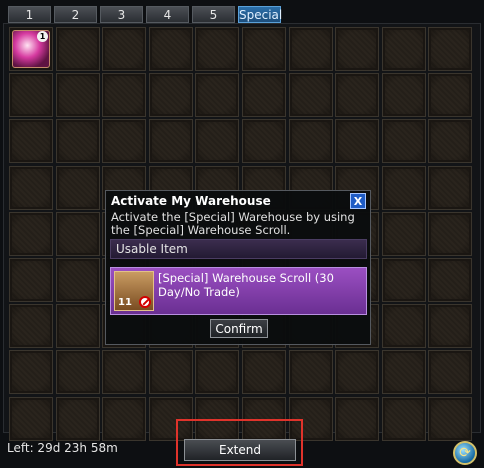 The width and height of the screenshot is (484, 468). I want to click on no-trade-icon, so click(145, 302).